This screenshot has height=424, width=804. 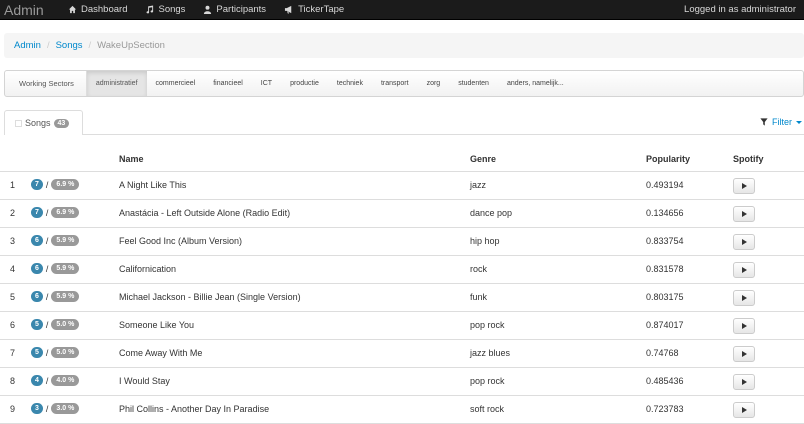 I want to click on sector-administratief: administratief, so click(x=116, y=83).